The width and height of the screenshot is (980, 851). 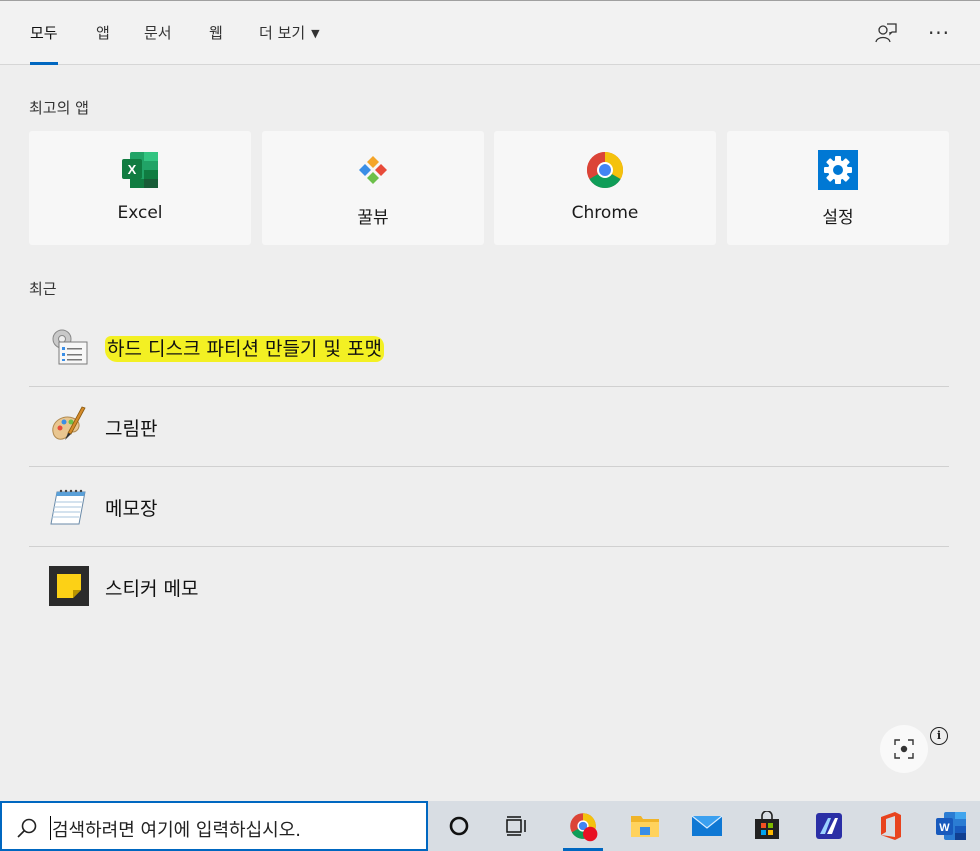 I want to click on taskbar-mail, so click(x=707, y=826).